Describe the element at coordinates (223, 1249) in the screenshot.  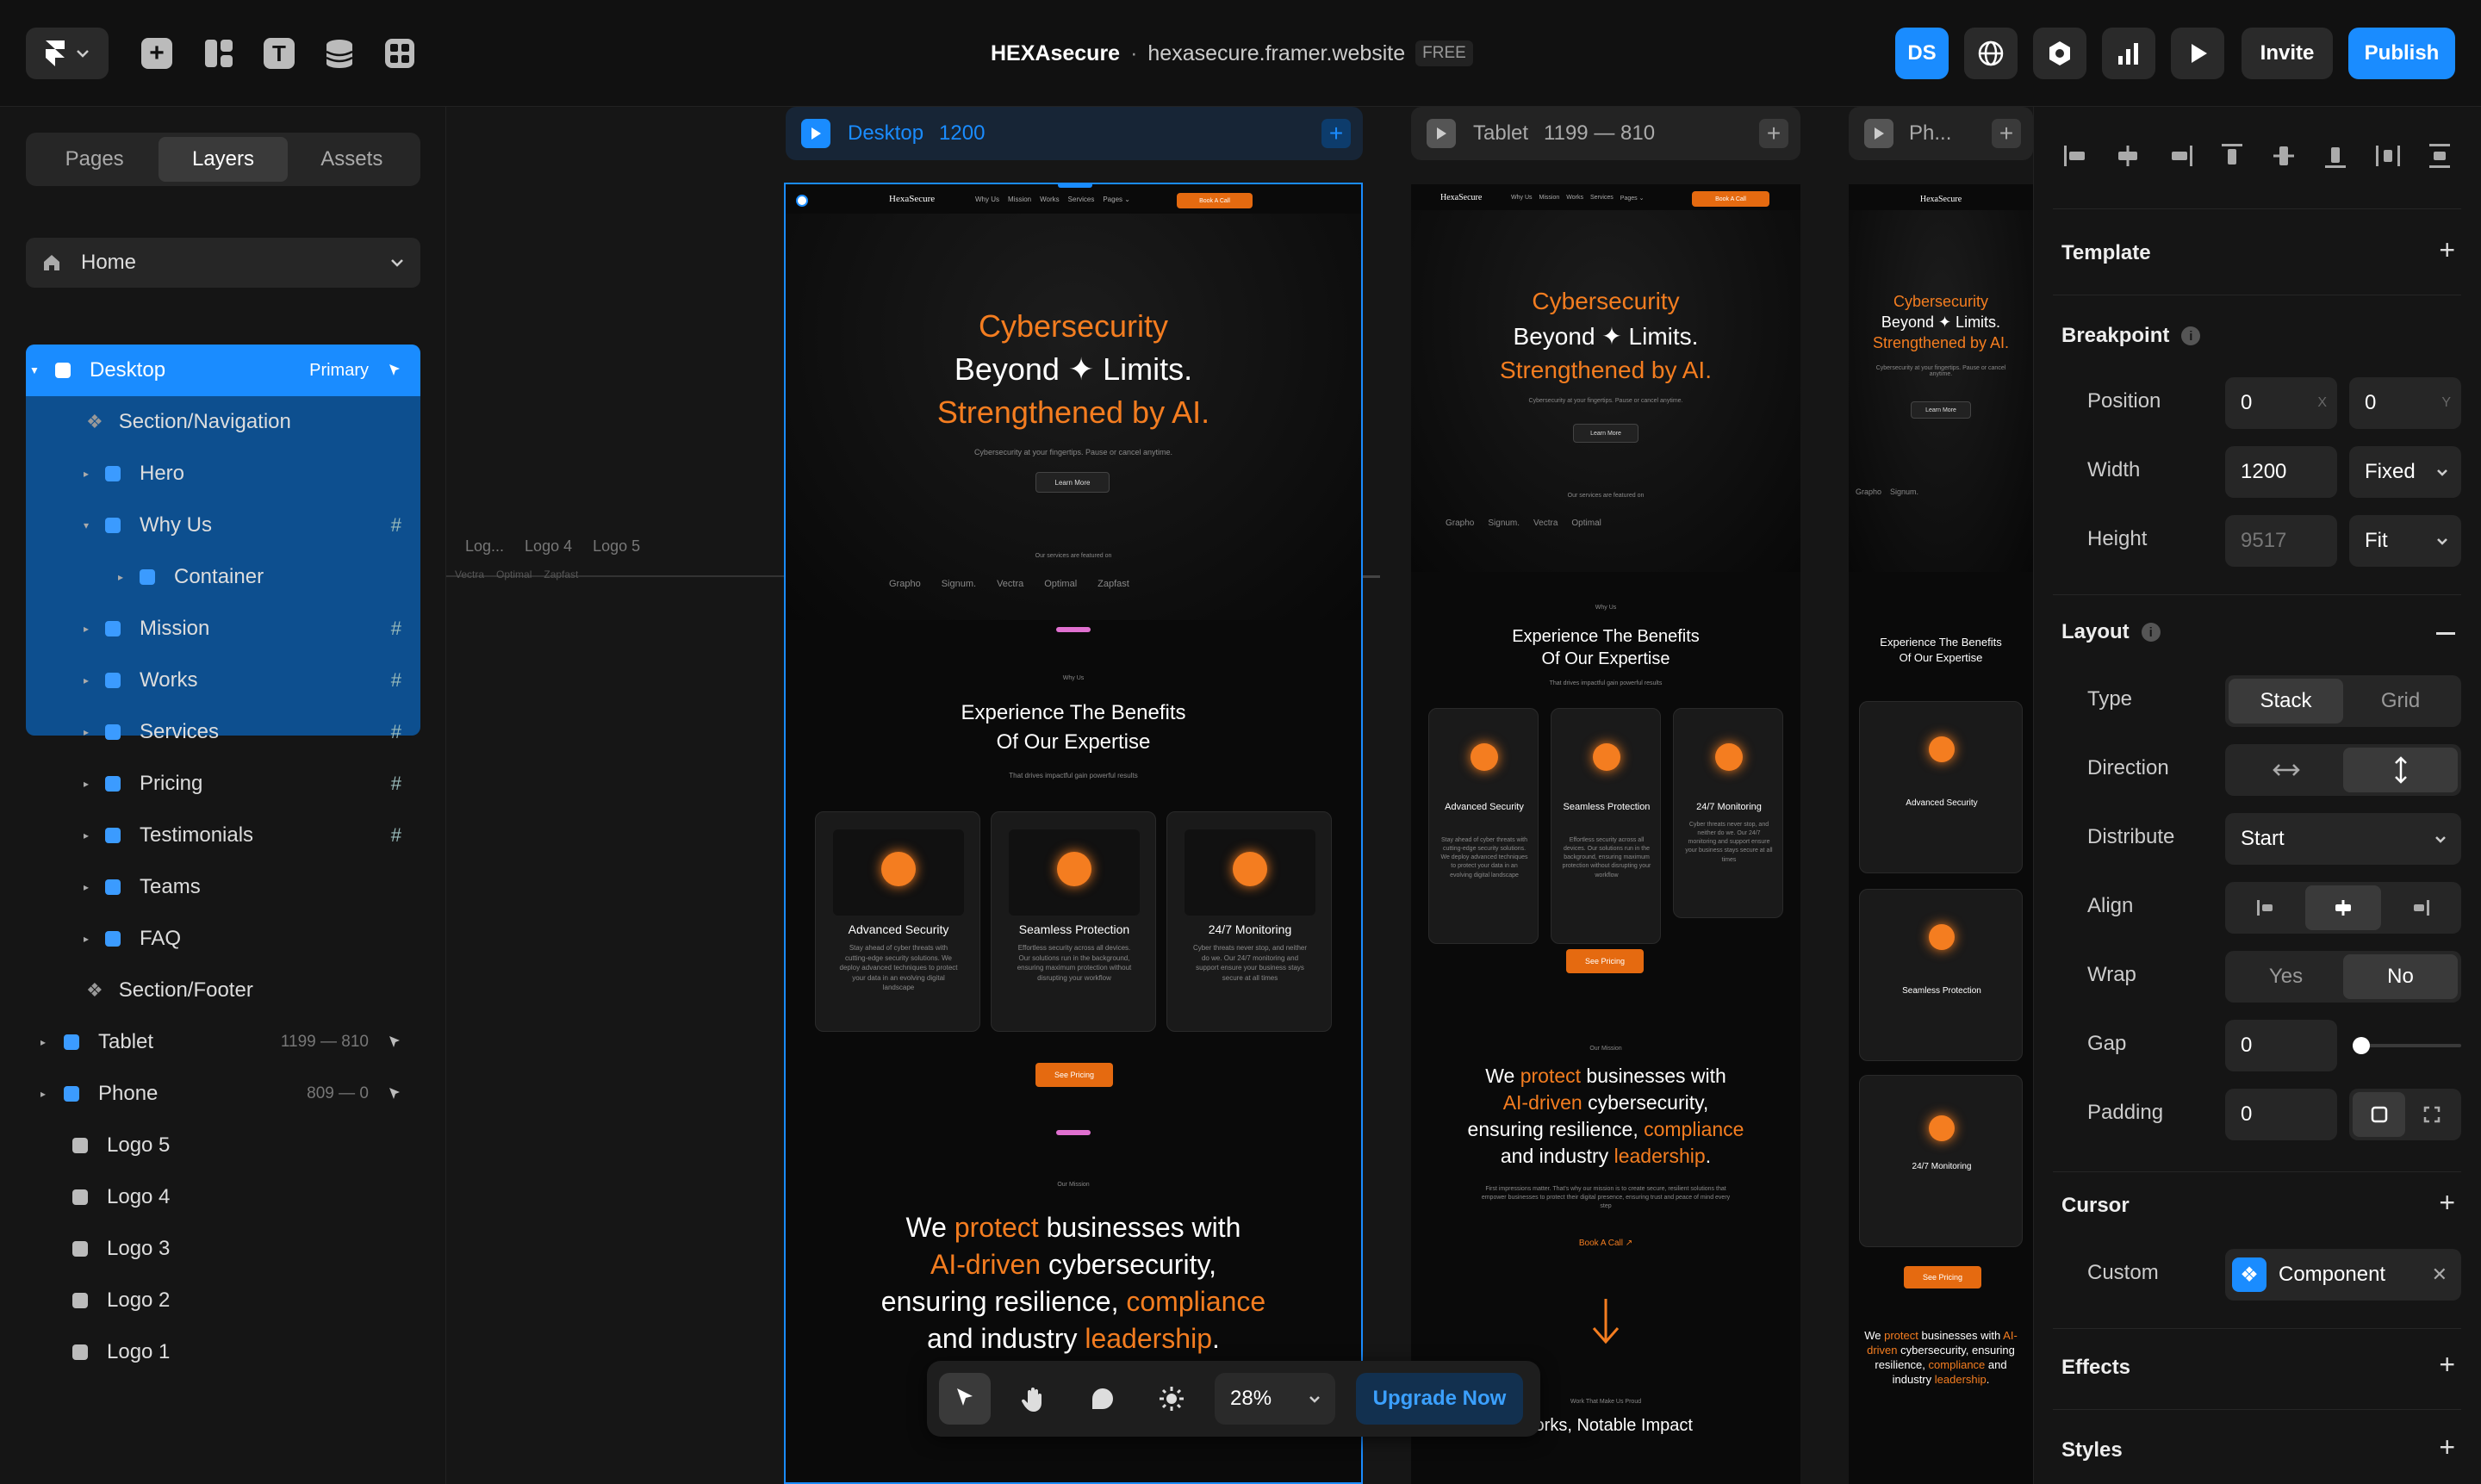
I see `layer-logo-3: Logo 3` at that location.